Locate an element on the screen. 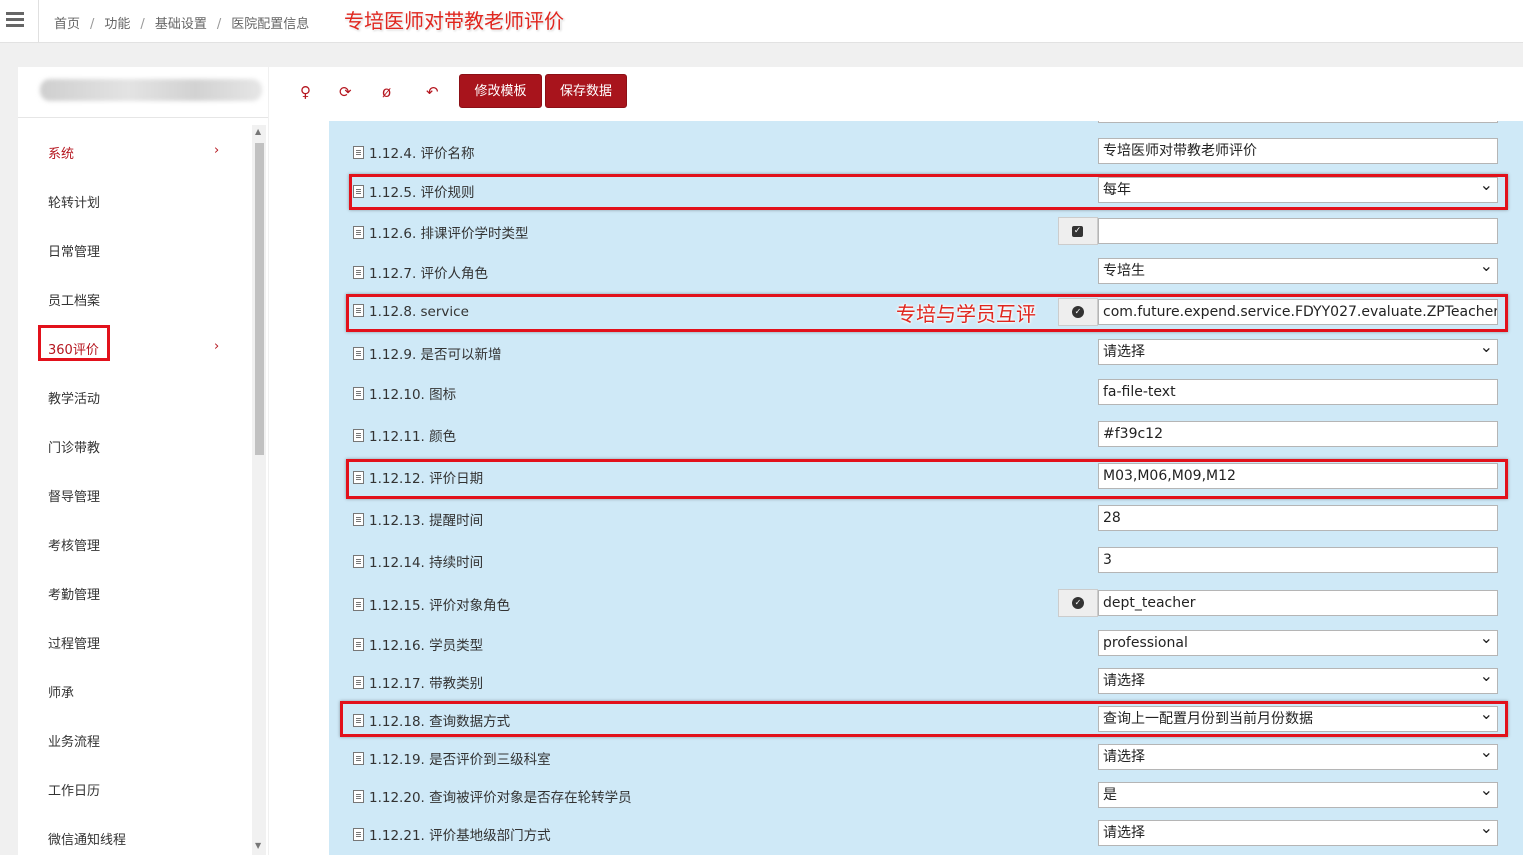  sidebar-item-8: 考核管理 is located at coordinates (74, 544).